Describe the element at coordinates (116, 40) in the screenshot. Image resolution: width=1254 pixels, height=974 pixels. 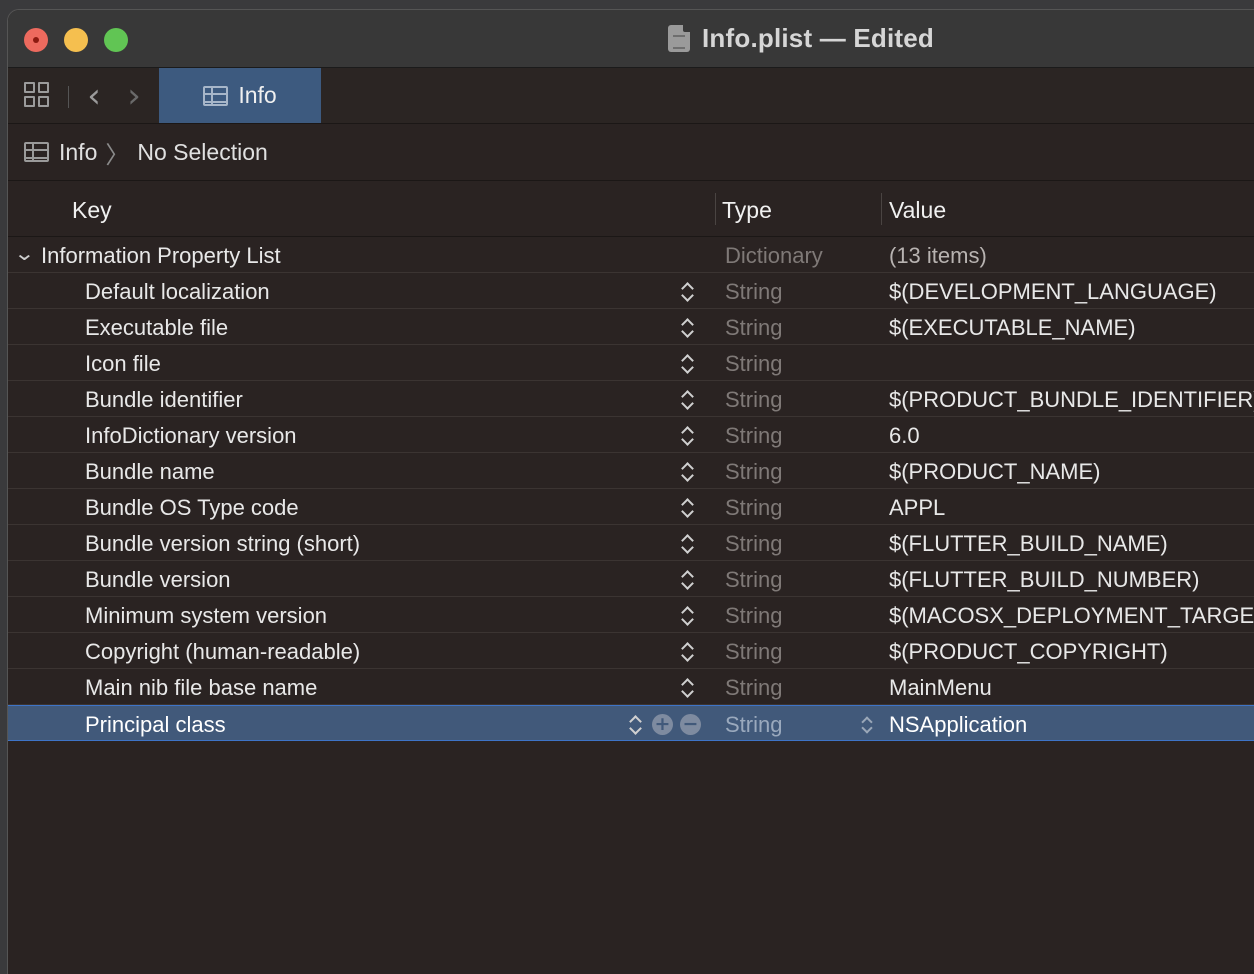
I see `zoom-button` at that location.